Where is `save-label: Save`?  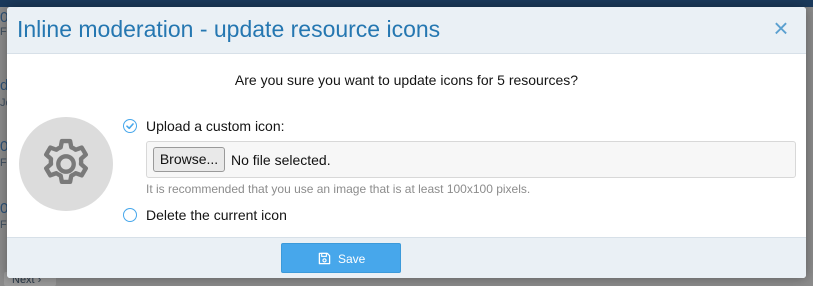 save-label: Save is located at coordinates (352, 259).